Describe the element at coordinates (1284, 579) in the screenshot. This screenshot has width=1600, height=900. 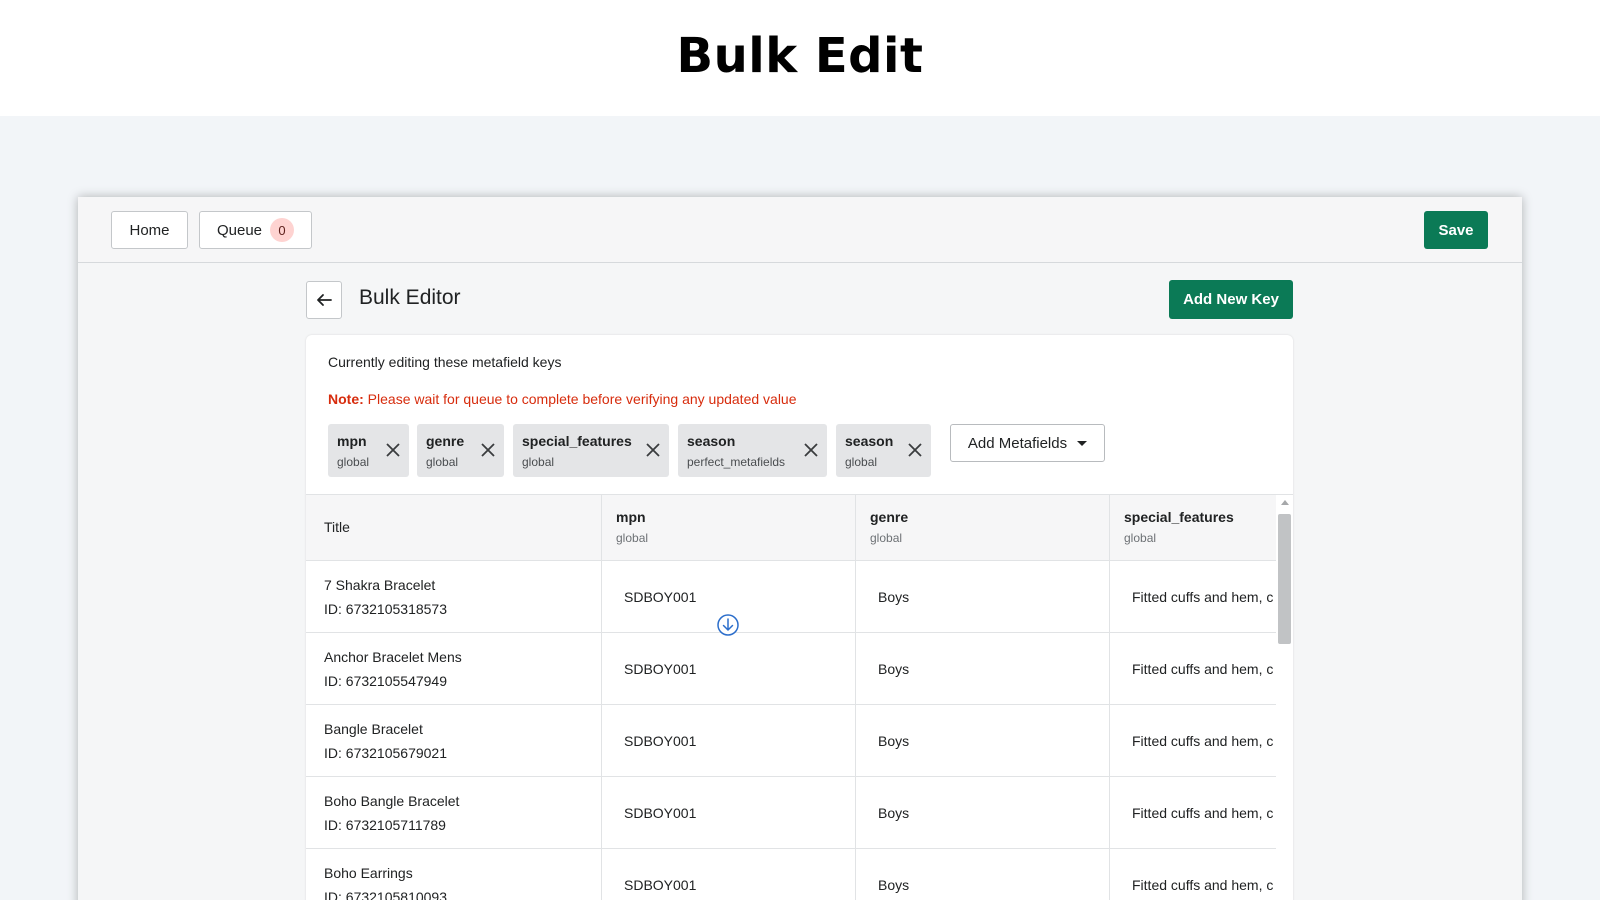
I see `scroll-thumb` at that location.